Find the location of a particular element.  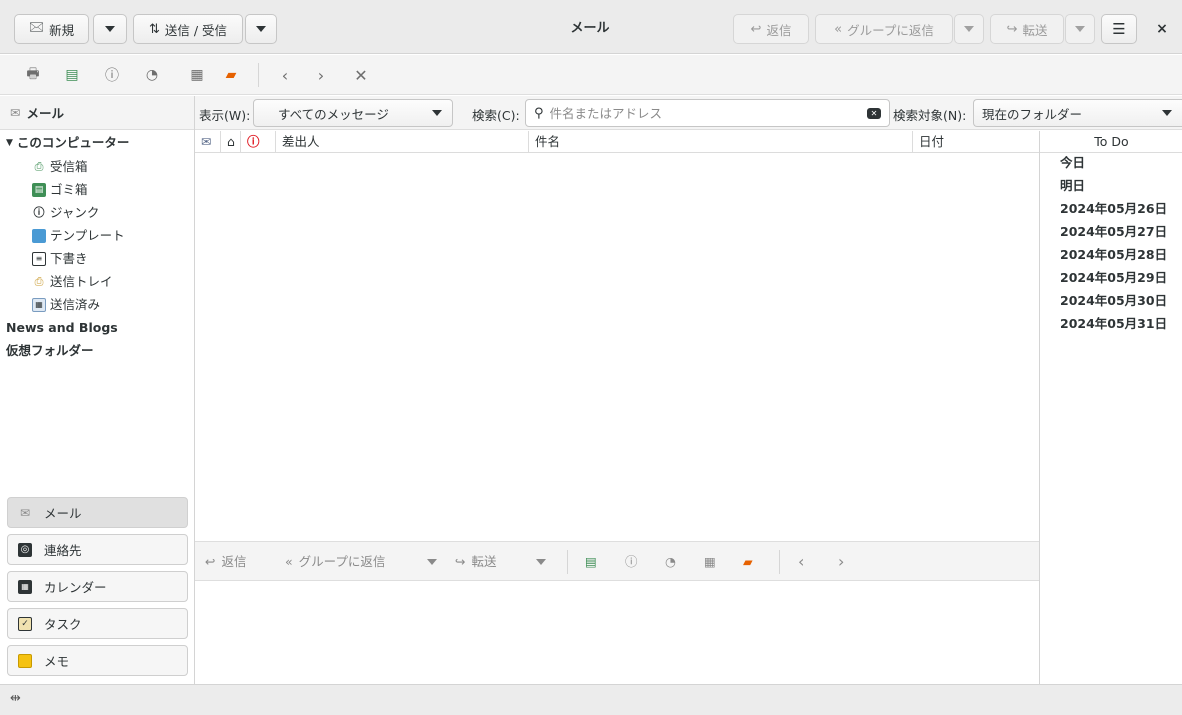

preview-delete-icon: ▤ is located at coordinates (591, 562).